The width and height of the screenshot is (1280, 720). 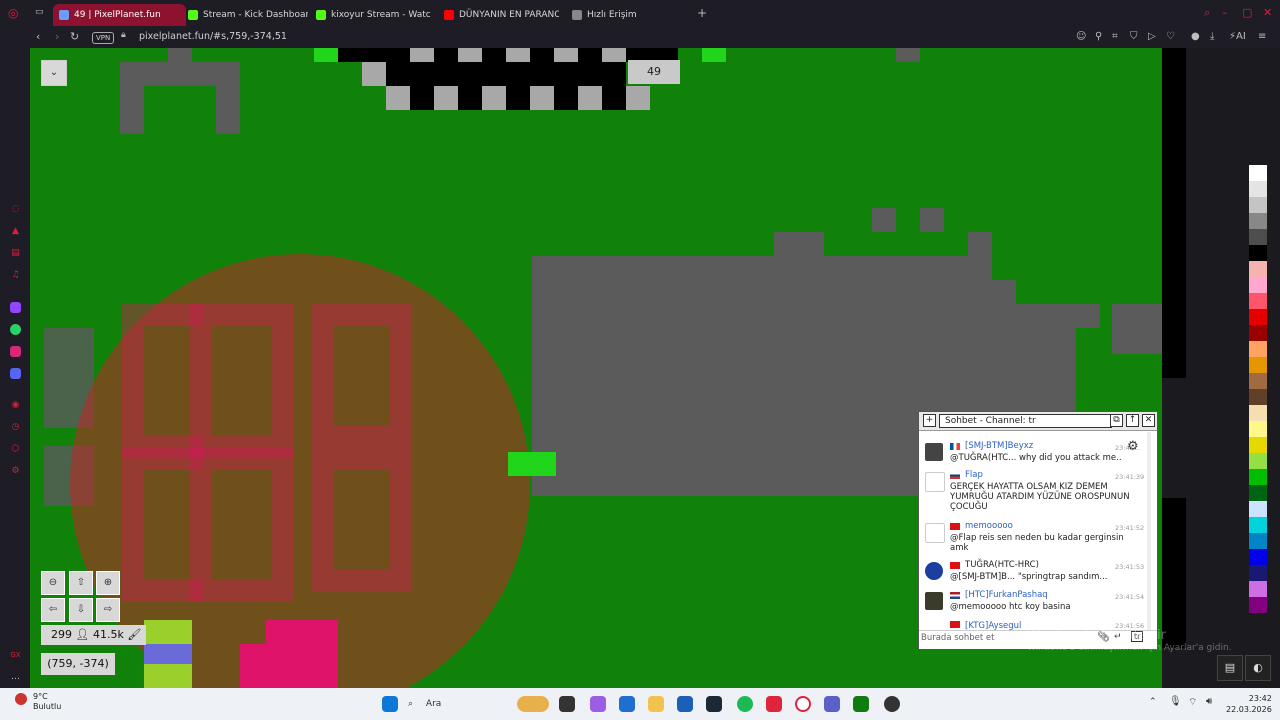 What do you see at coordinates (803, 704) in the screenshot?
I see `opera-gx-icon` at bounding box center [803, 704].